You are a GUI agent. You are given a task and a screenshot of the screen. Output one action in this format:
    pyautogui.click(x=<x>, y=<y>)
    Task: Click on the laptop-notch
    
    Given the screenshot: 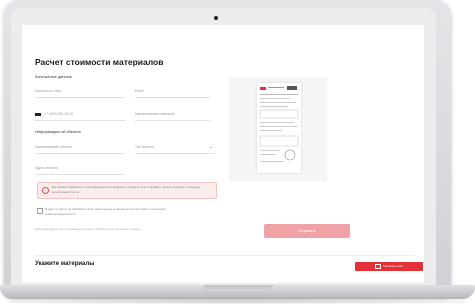 What is the action you would take?
    pyautogui.click(x=238, y=287)
    